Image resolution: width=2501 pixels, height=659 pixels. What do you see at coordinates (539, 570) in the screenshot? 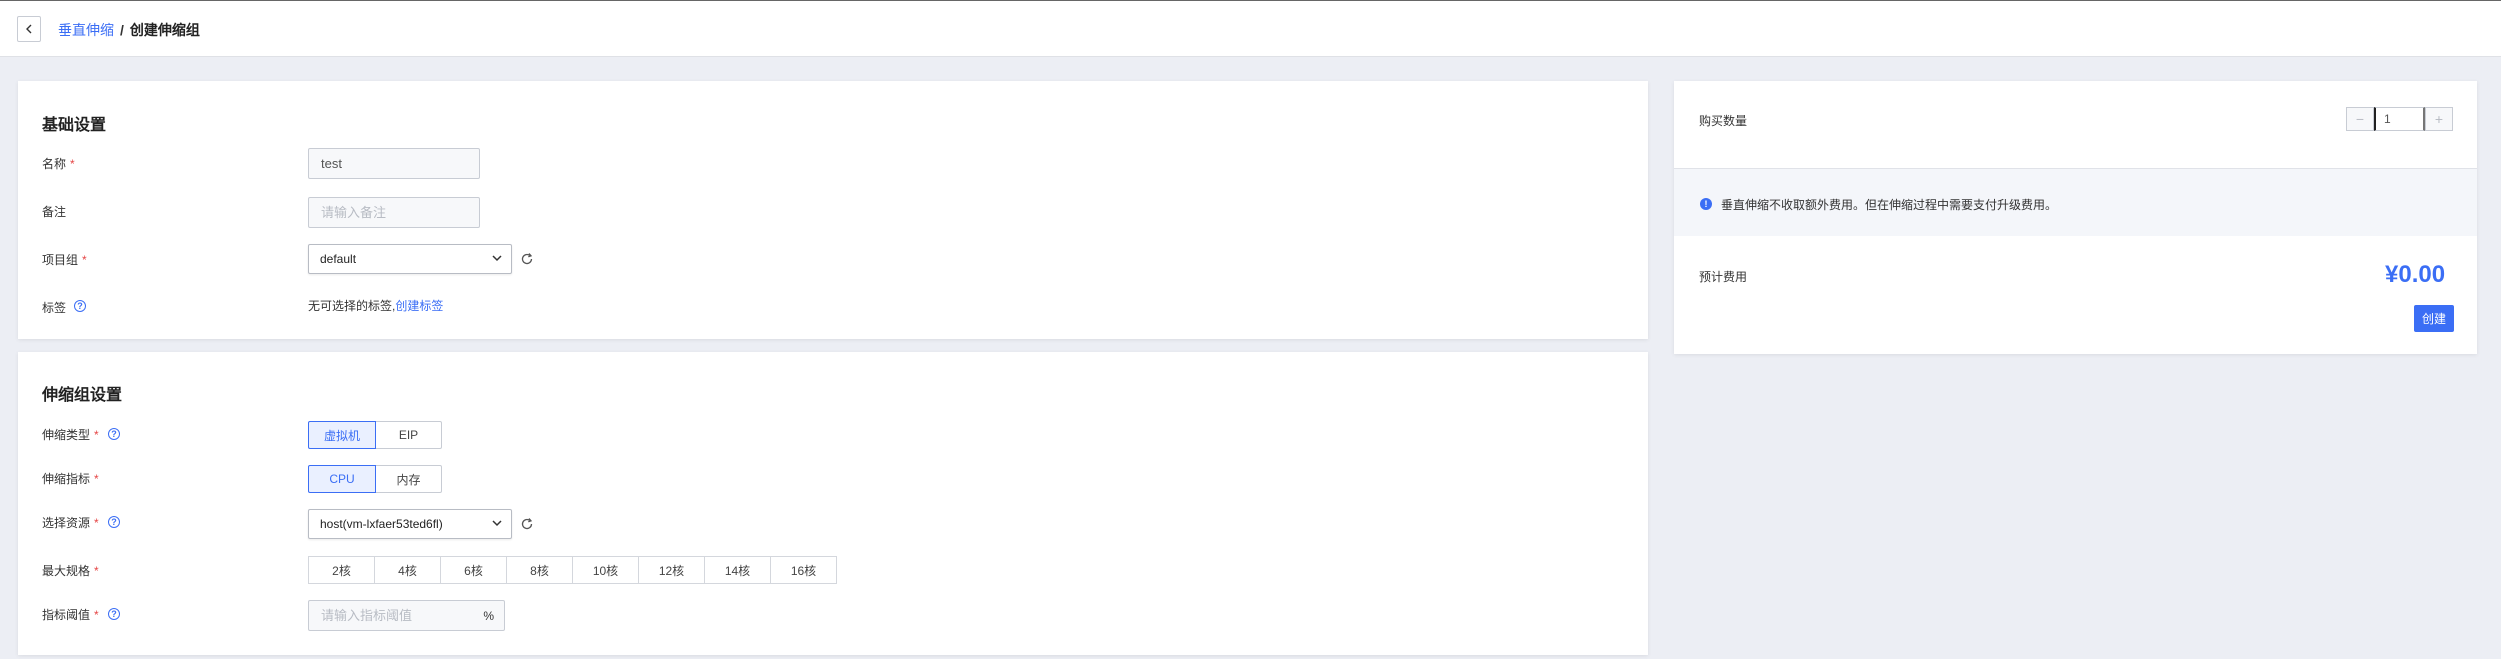
I see `max-spec-option: 8核` at bounding box center [539, 570].